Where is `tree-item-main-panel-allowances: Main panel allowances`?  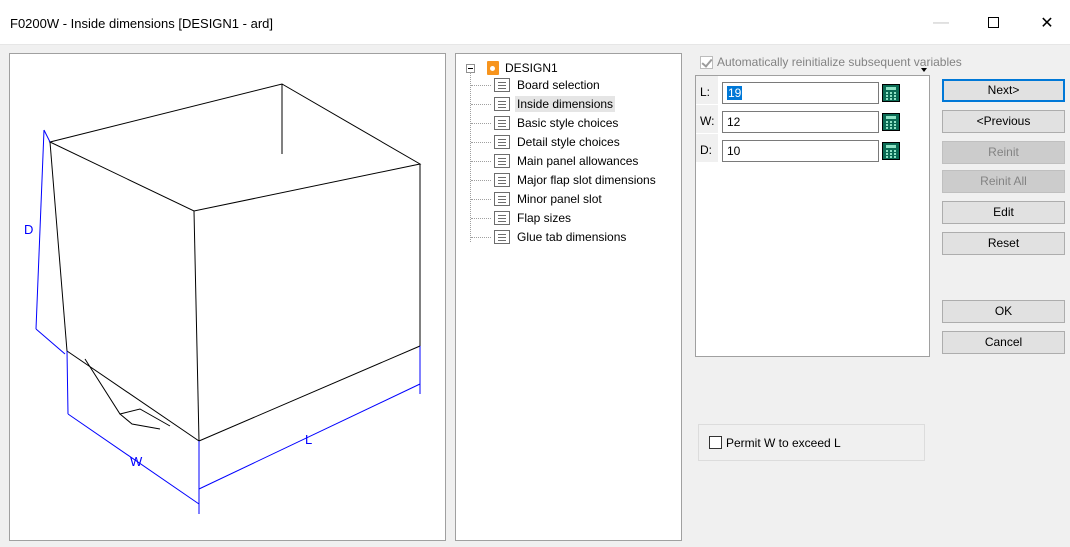
tree-item-main-panel-allowances: Main panel allowances is located at coordinates (555, 161).